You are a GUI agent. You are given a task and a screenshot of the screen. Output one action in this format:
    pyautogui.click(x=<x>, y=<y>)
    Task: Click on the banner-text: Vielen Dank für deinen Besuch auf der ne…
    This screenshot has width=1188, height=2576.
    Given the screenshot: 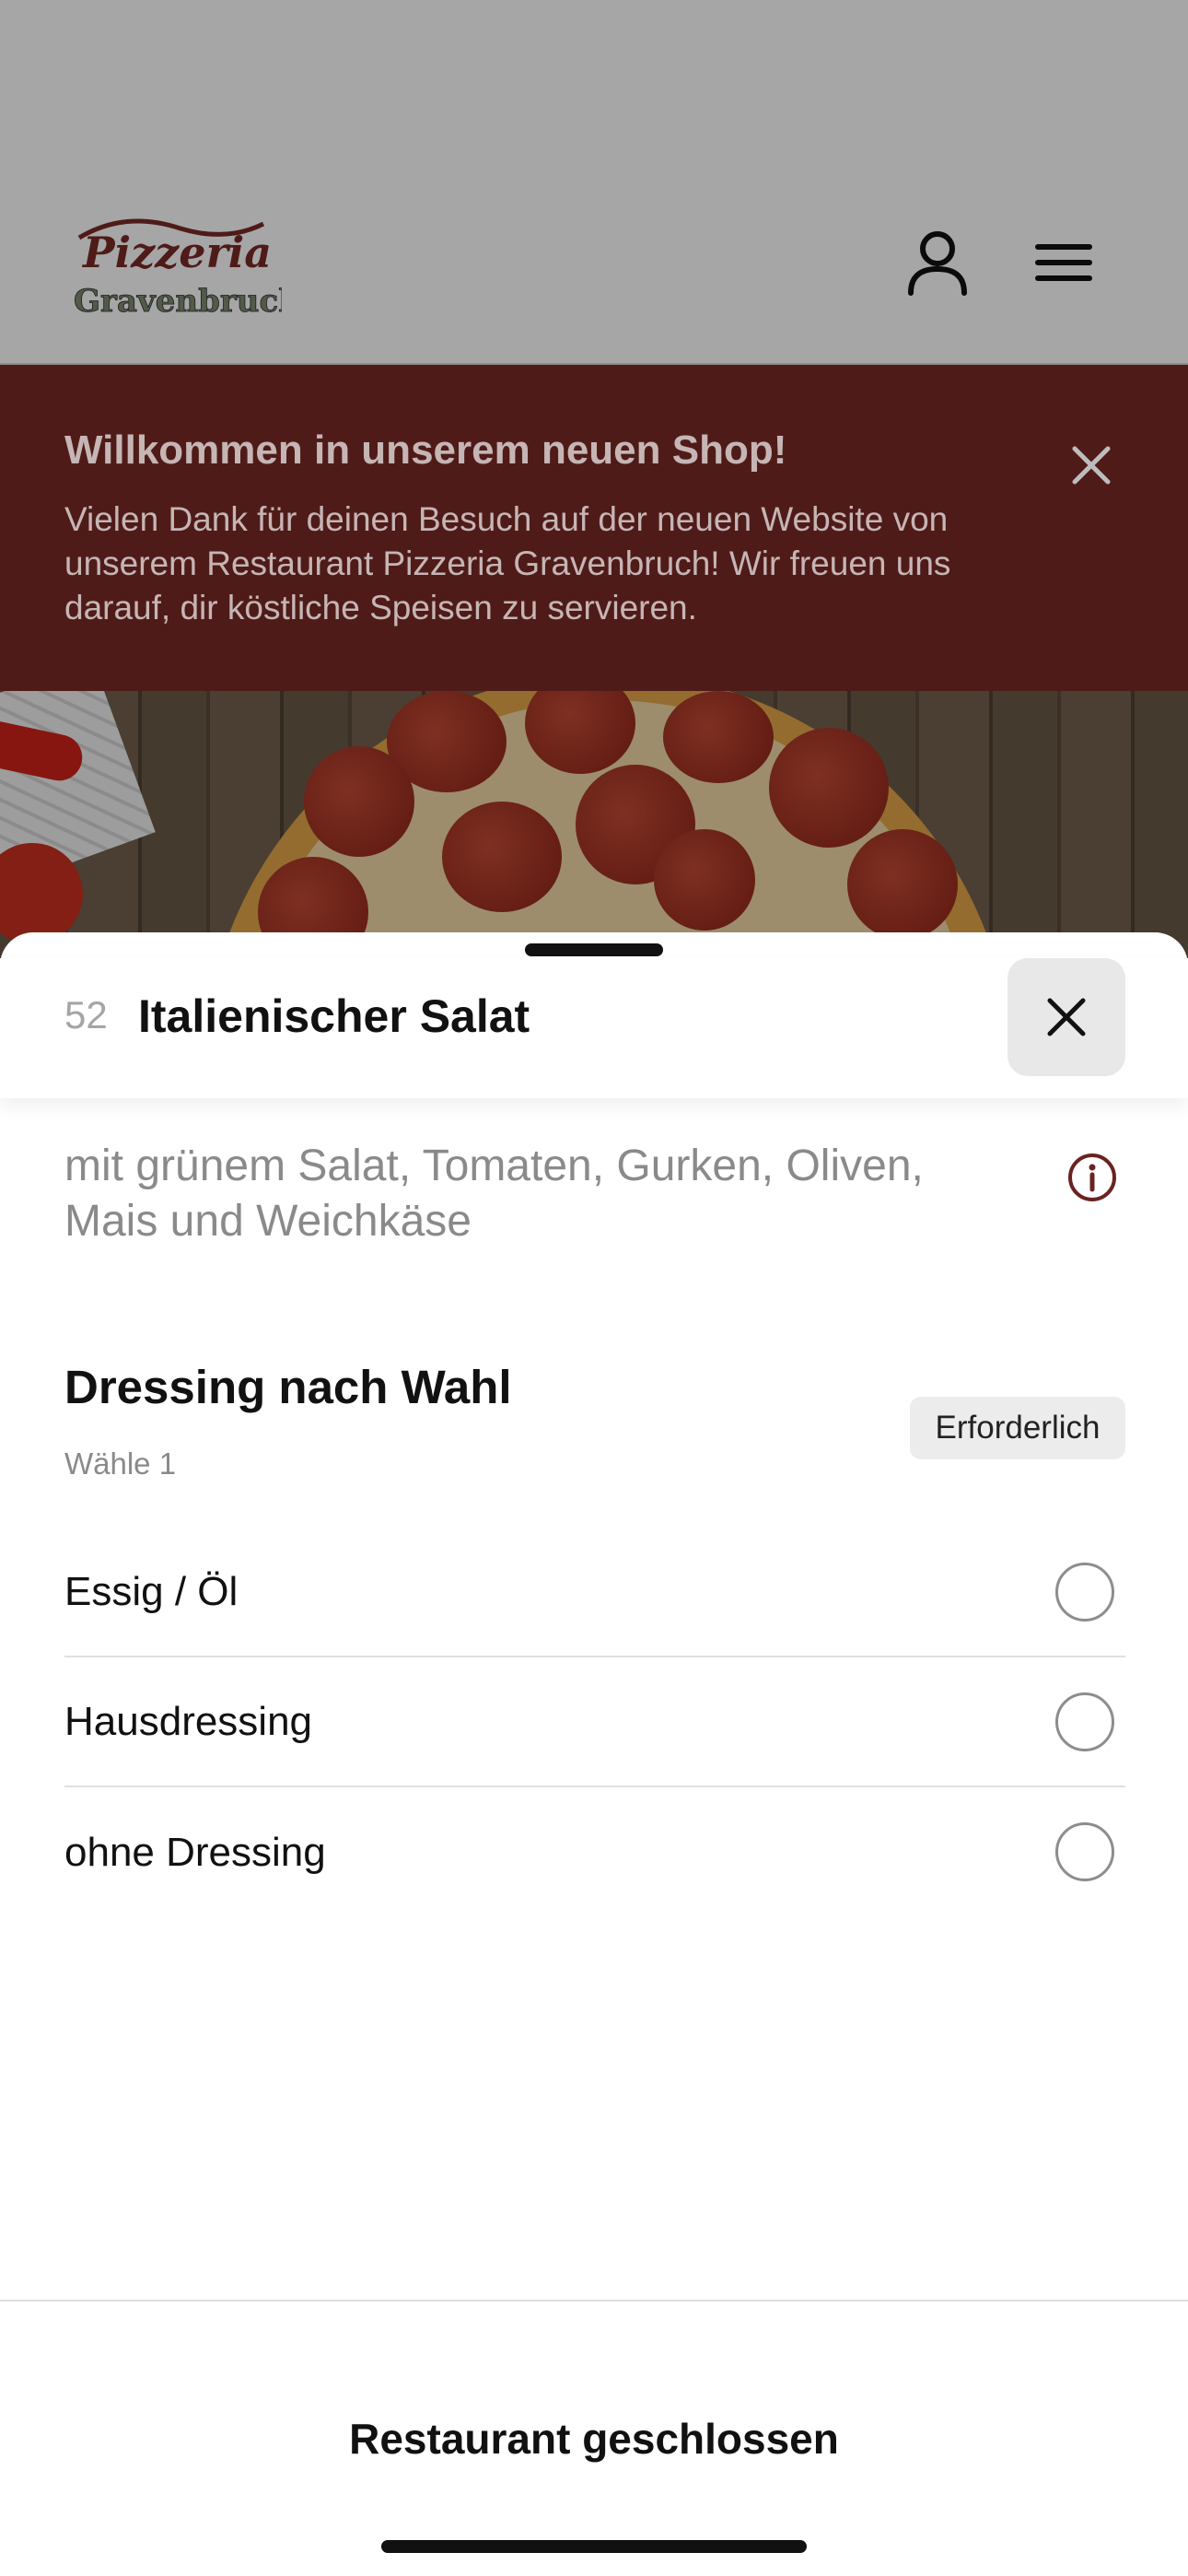 What is the action you would take?
    pyautogui.click(x=507, y=563)
    